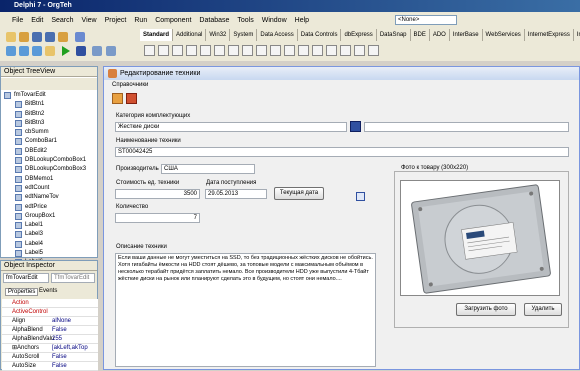 The image size is (580, 371). Describe the element at coordinates (17, 20) in the screenshot. I see `menu-item: File` at that location.